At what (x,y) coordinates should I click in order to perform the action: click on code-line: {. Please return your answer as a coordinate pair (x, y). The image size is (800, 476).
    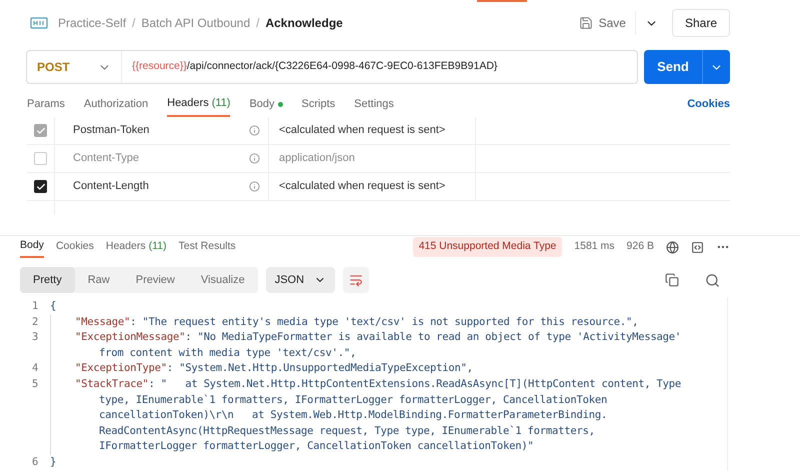
    Looking at the image, I should click on (53, 306).